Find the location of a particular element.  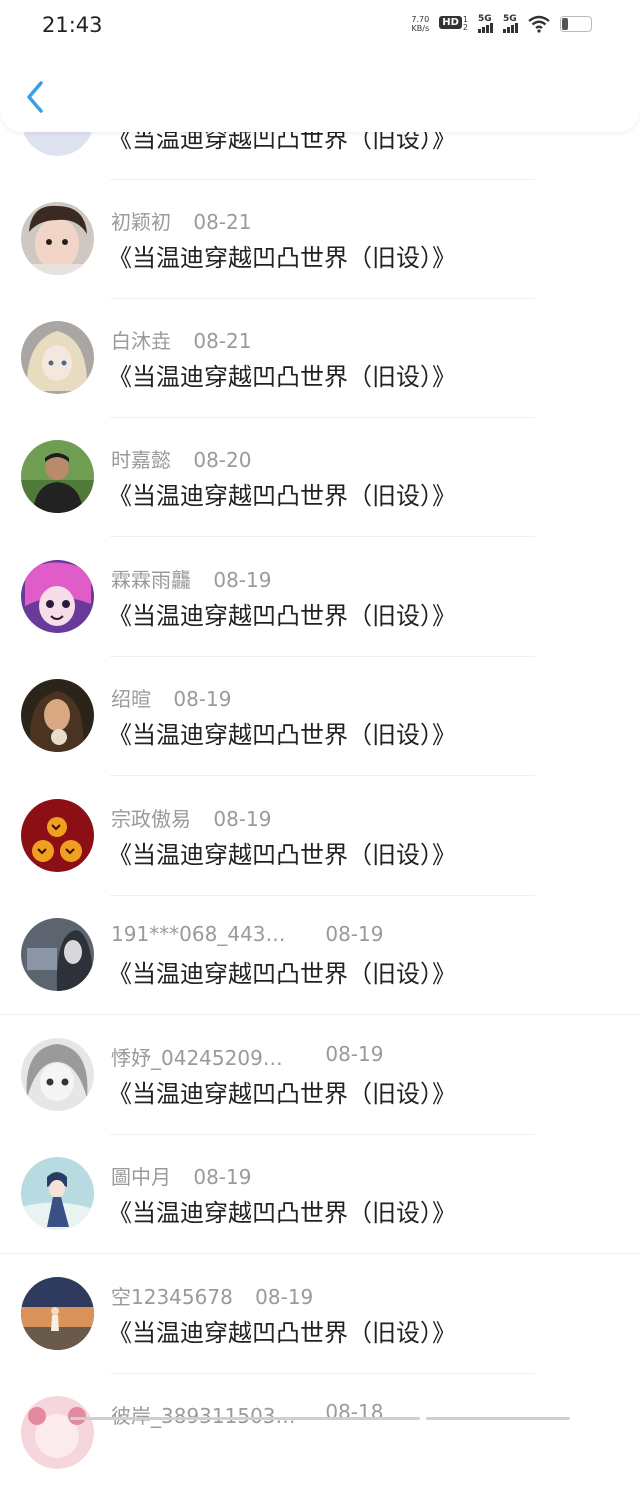

comment-date: 08-20 is located at coordinates (222, 460).